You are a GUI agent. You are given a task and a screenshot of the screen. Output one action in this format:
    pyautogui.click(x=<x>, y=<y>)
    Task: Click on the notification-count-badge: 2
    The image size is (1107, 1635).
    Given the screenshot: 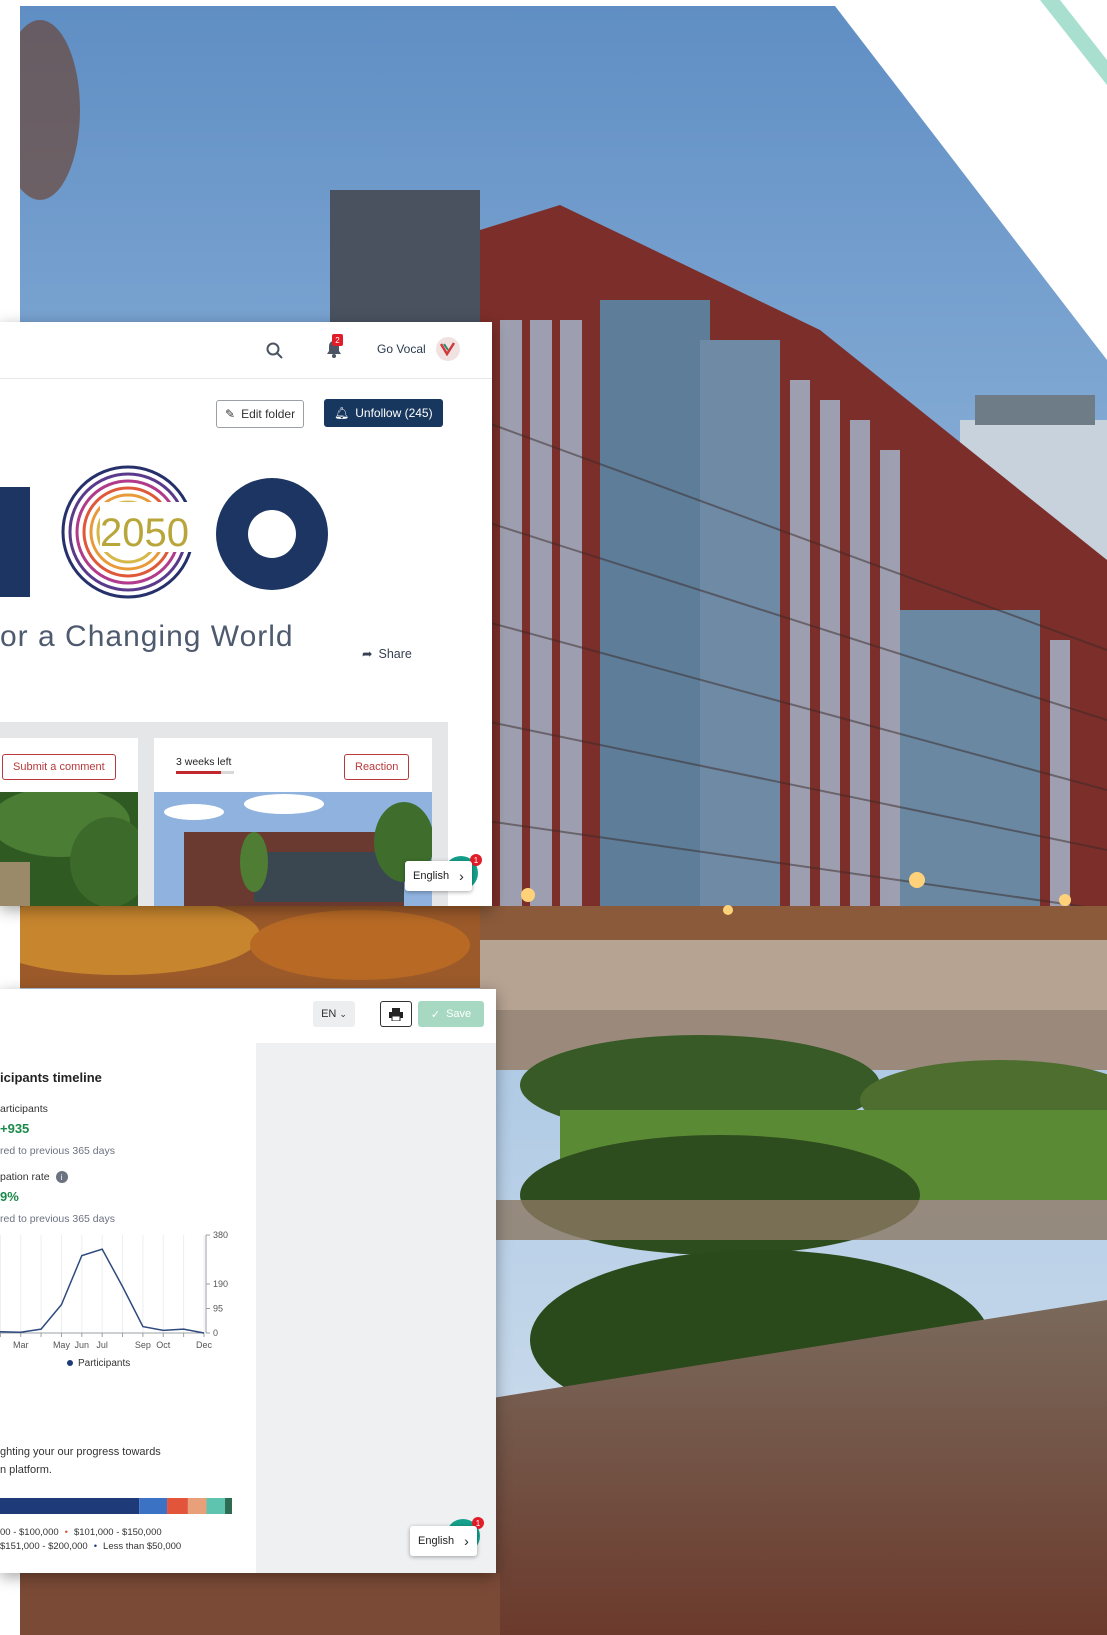 What is the action you would take?
    pyautogui.click(x=337, y=340)
    